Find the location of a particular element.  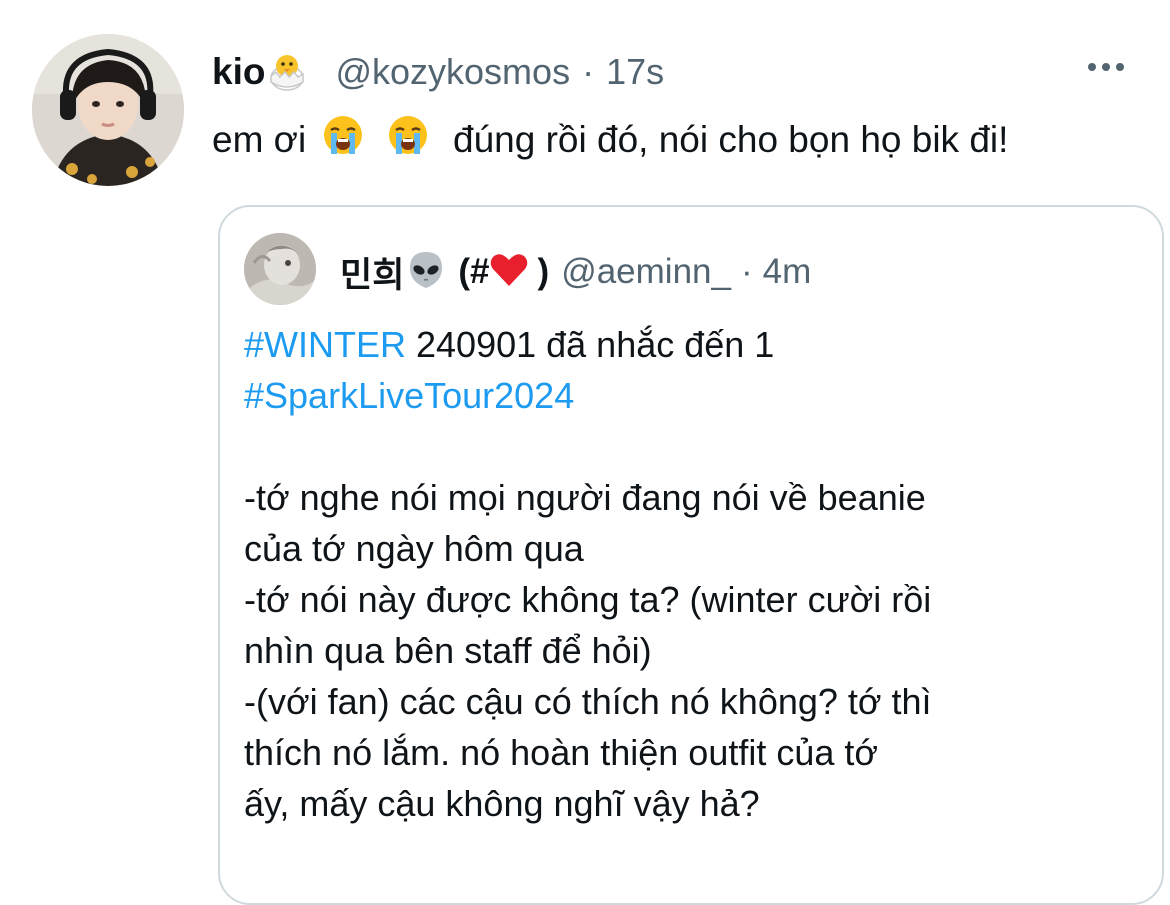

red-heart-icon is located at coordinates (509, 272).